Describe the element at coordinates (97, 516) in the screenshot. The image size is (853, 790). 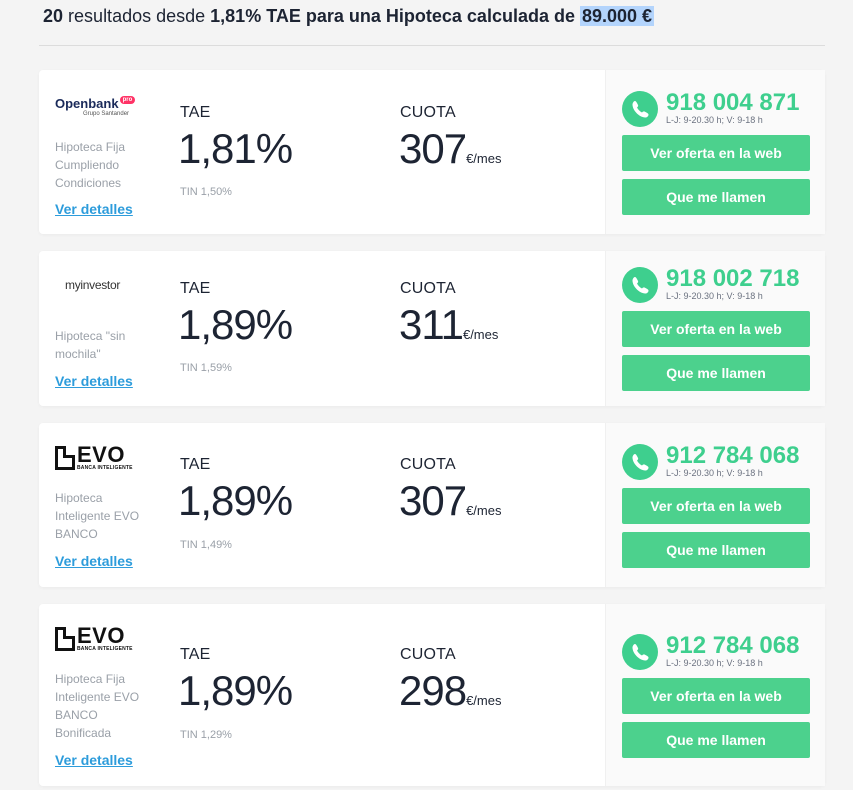
I see `product-name: Hipoteca Inteligente EVO BANCO` at that location.